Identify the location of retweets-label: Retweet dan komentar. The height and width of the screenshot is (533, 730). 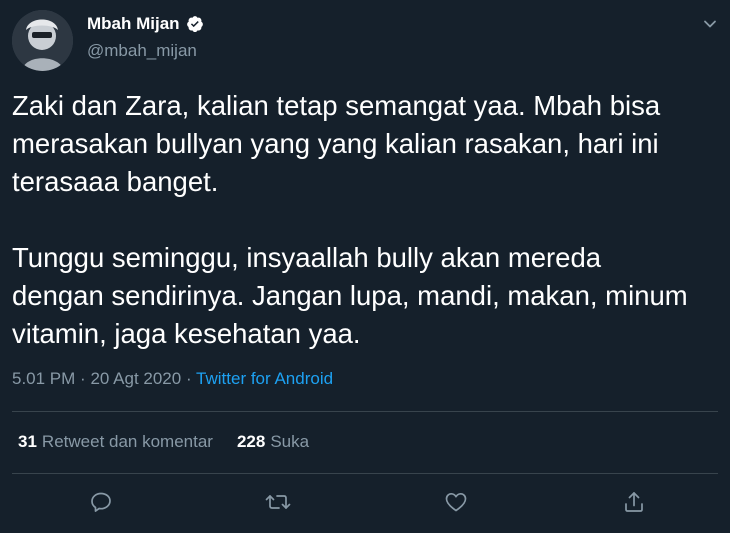
(127, 441).